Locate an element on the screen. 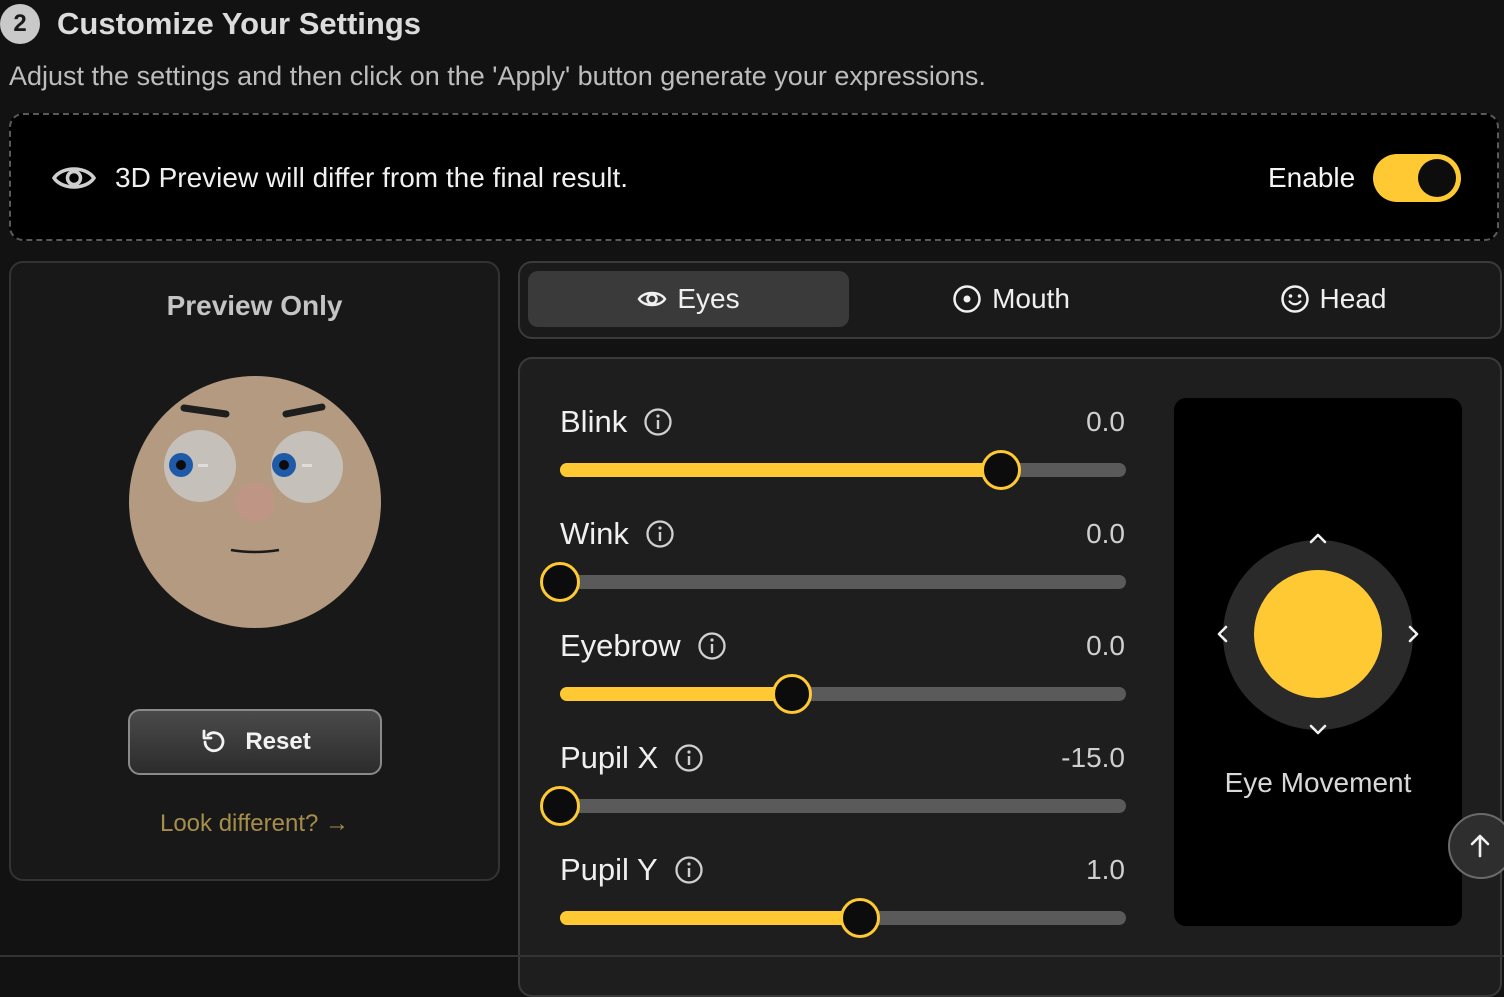 This screenshot has width=1504, height=997. step-number-badge: 2 is located at coordinates (20, 24).